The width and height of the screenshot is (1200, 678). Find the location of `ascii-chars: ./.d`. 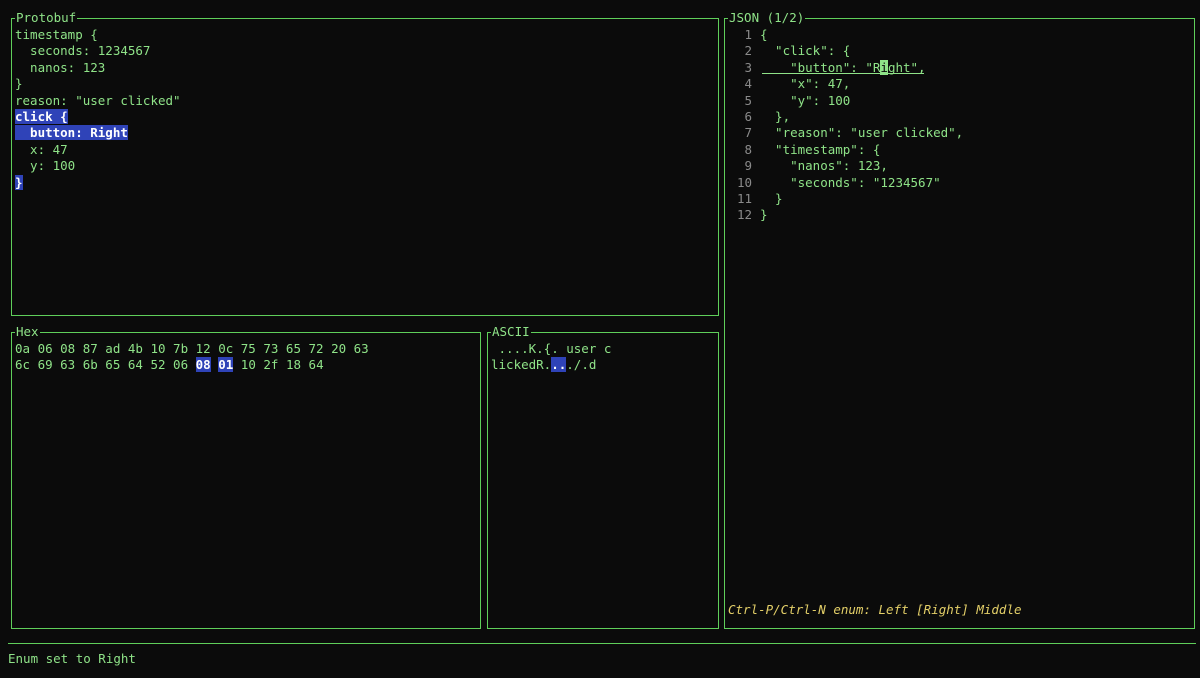

ascii-chars: ./.d is located at coordinates (581, 364).